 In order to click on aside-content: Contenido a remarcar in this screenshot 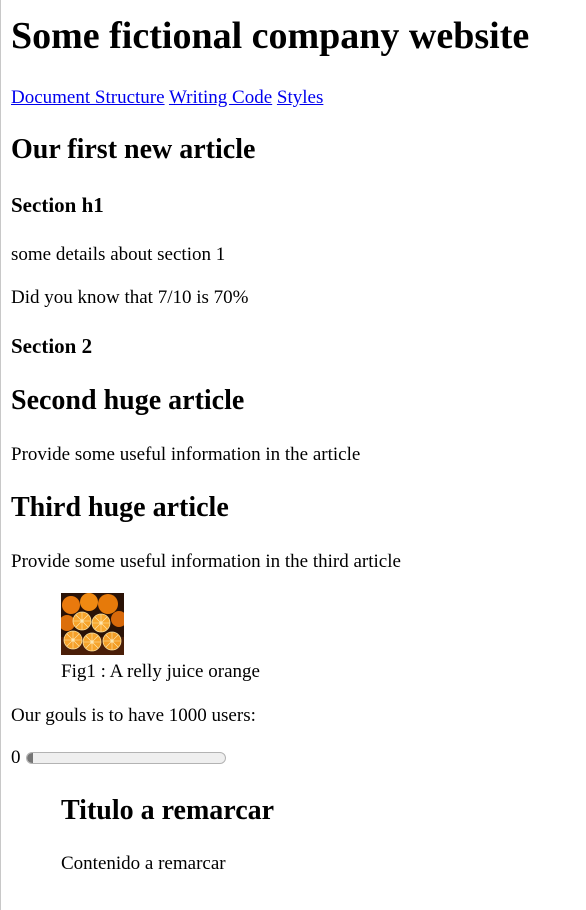, I will do `click(143, 863)`.